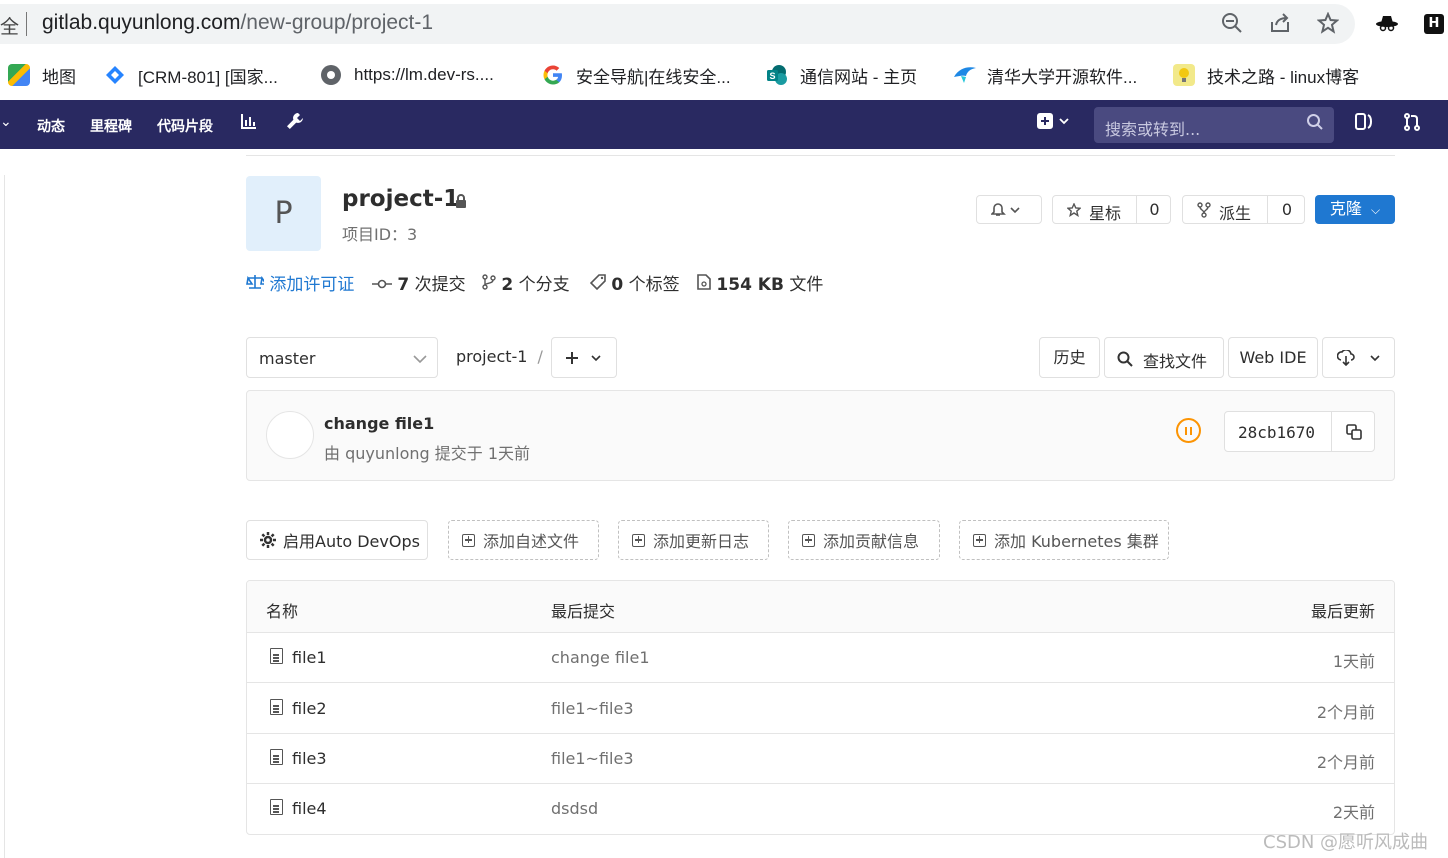  What do you see at coordinates (597, 284) in the screenshot?
I see `tag-icon` at bounding box center [597, 284].